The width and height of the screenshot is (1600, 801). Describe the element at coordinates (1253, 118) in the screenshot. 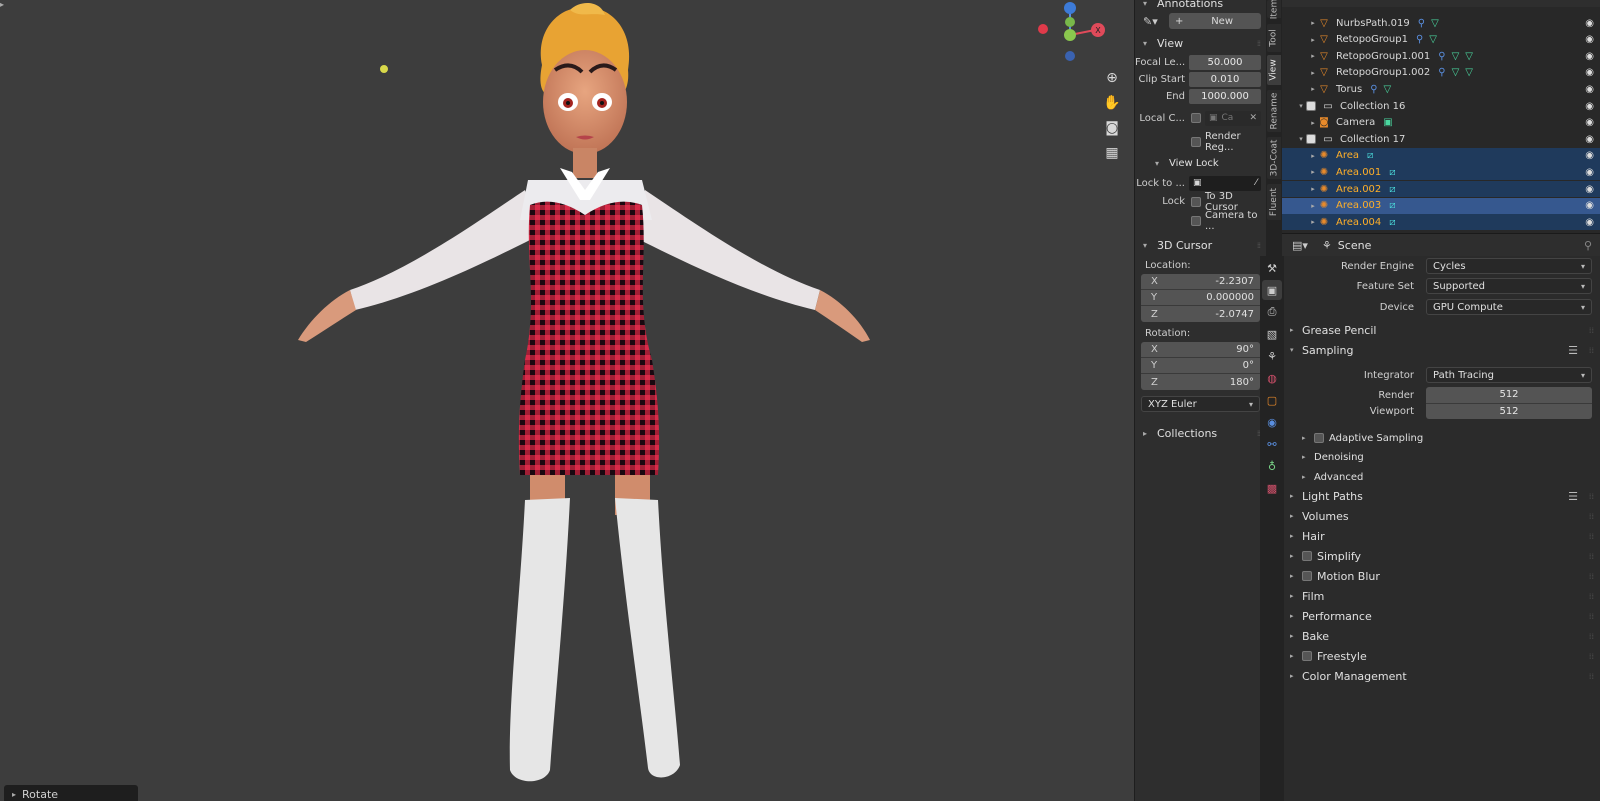

I see `clear-x-icon: ✕` at that location.